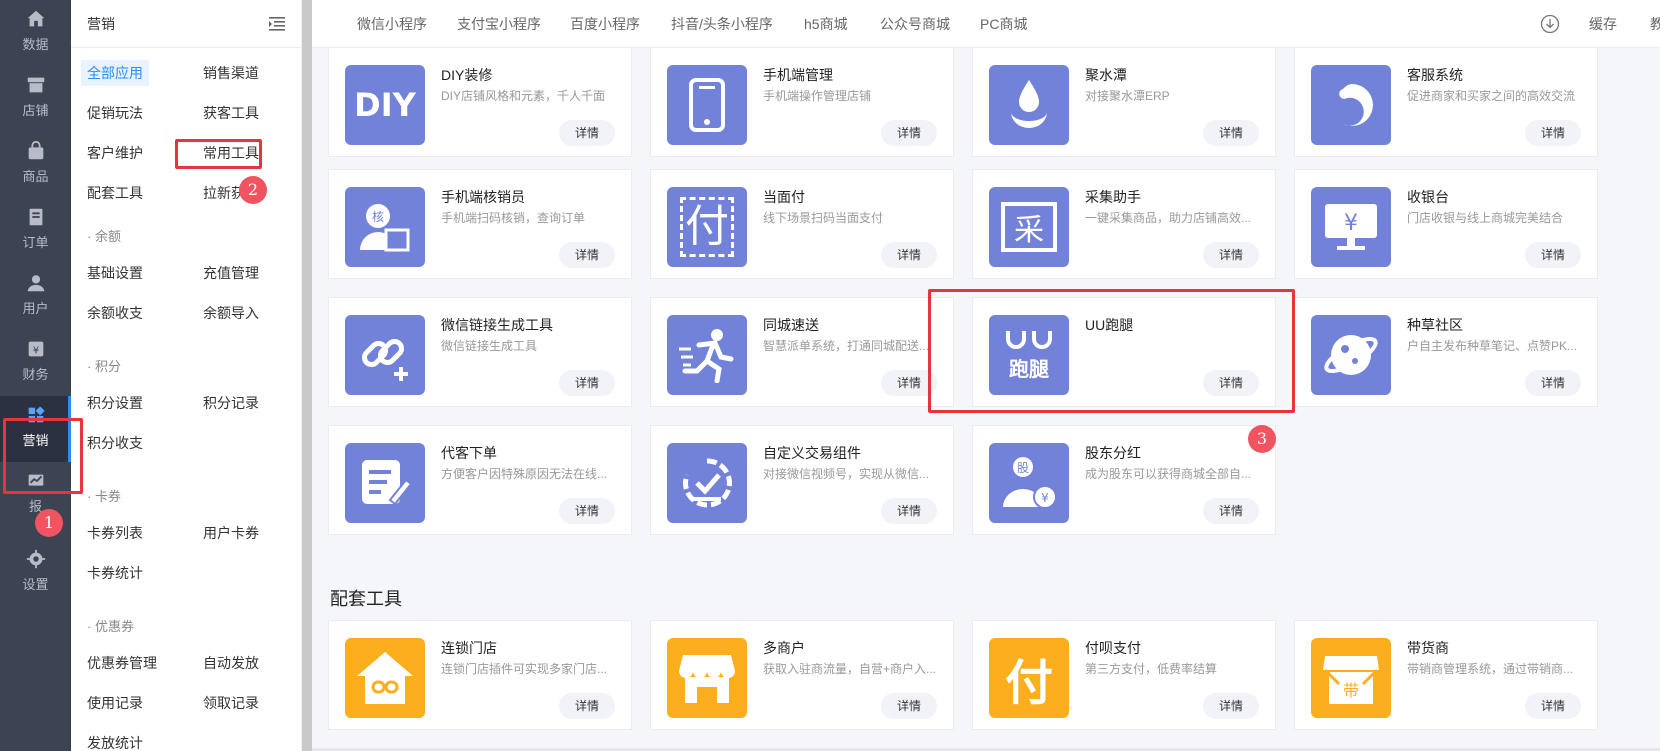  Describe the element at coordinates (231, 533) in the screenshot. I see `menu-user-card: 用户卡券` at that location.